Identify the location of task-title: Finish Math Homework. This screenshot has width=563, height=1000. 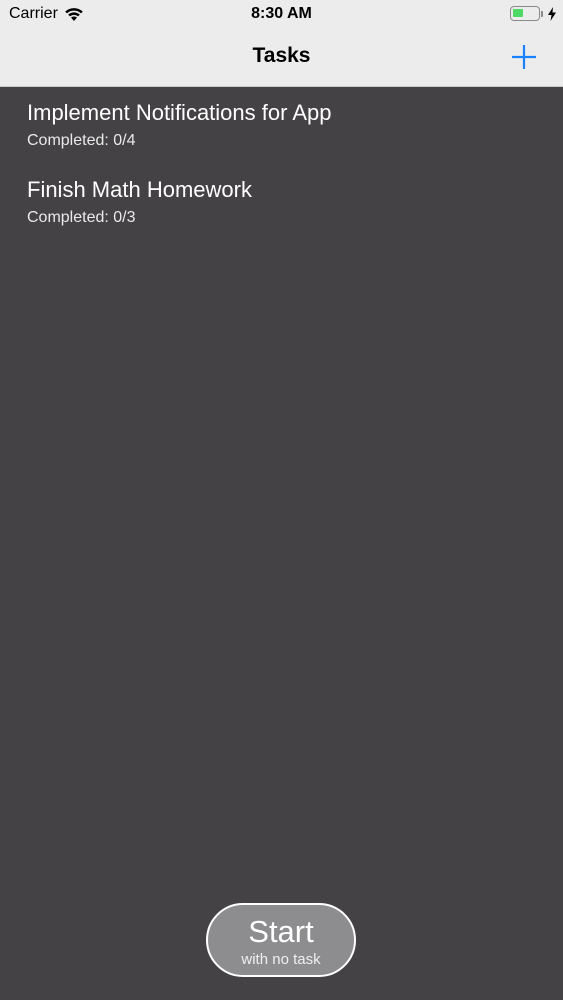
(139, 189).